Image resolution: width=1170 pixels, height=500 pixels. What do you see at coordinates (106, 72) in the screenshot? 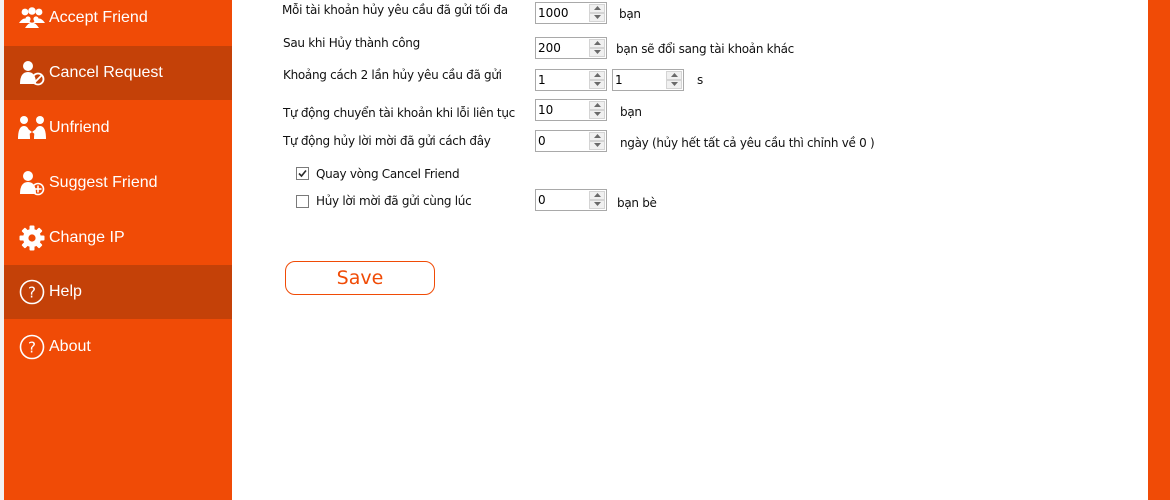
I see `sidebar-item-label: Cancel Request` at bounding box center [106, 72].